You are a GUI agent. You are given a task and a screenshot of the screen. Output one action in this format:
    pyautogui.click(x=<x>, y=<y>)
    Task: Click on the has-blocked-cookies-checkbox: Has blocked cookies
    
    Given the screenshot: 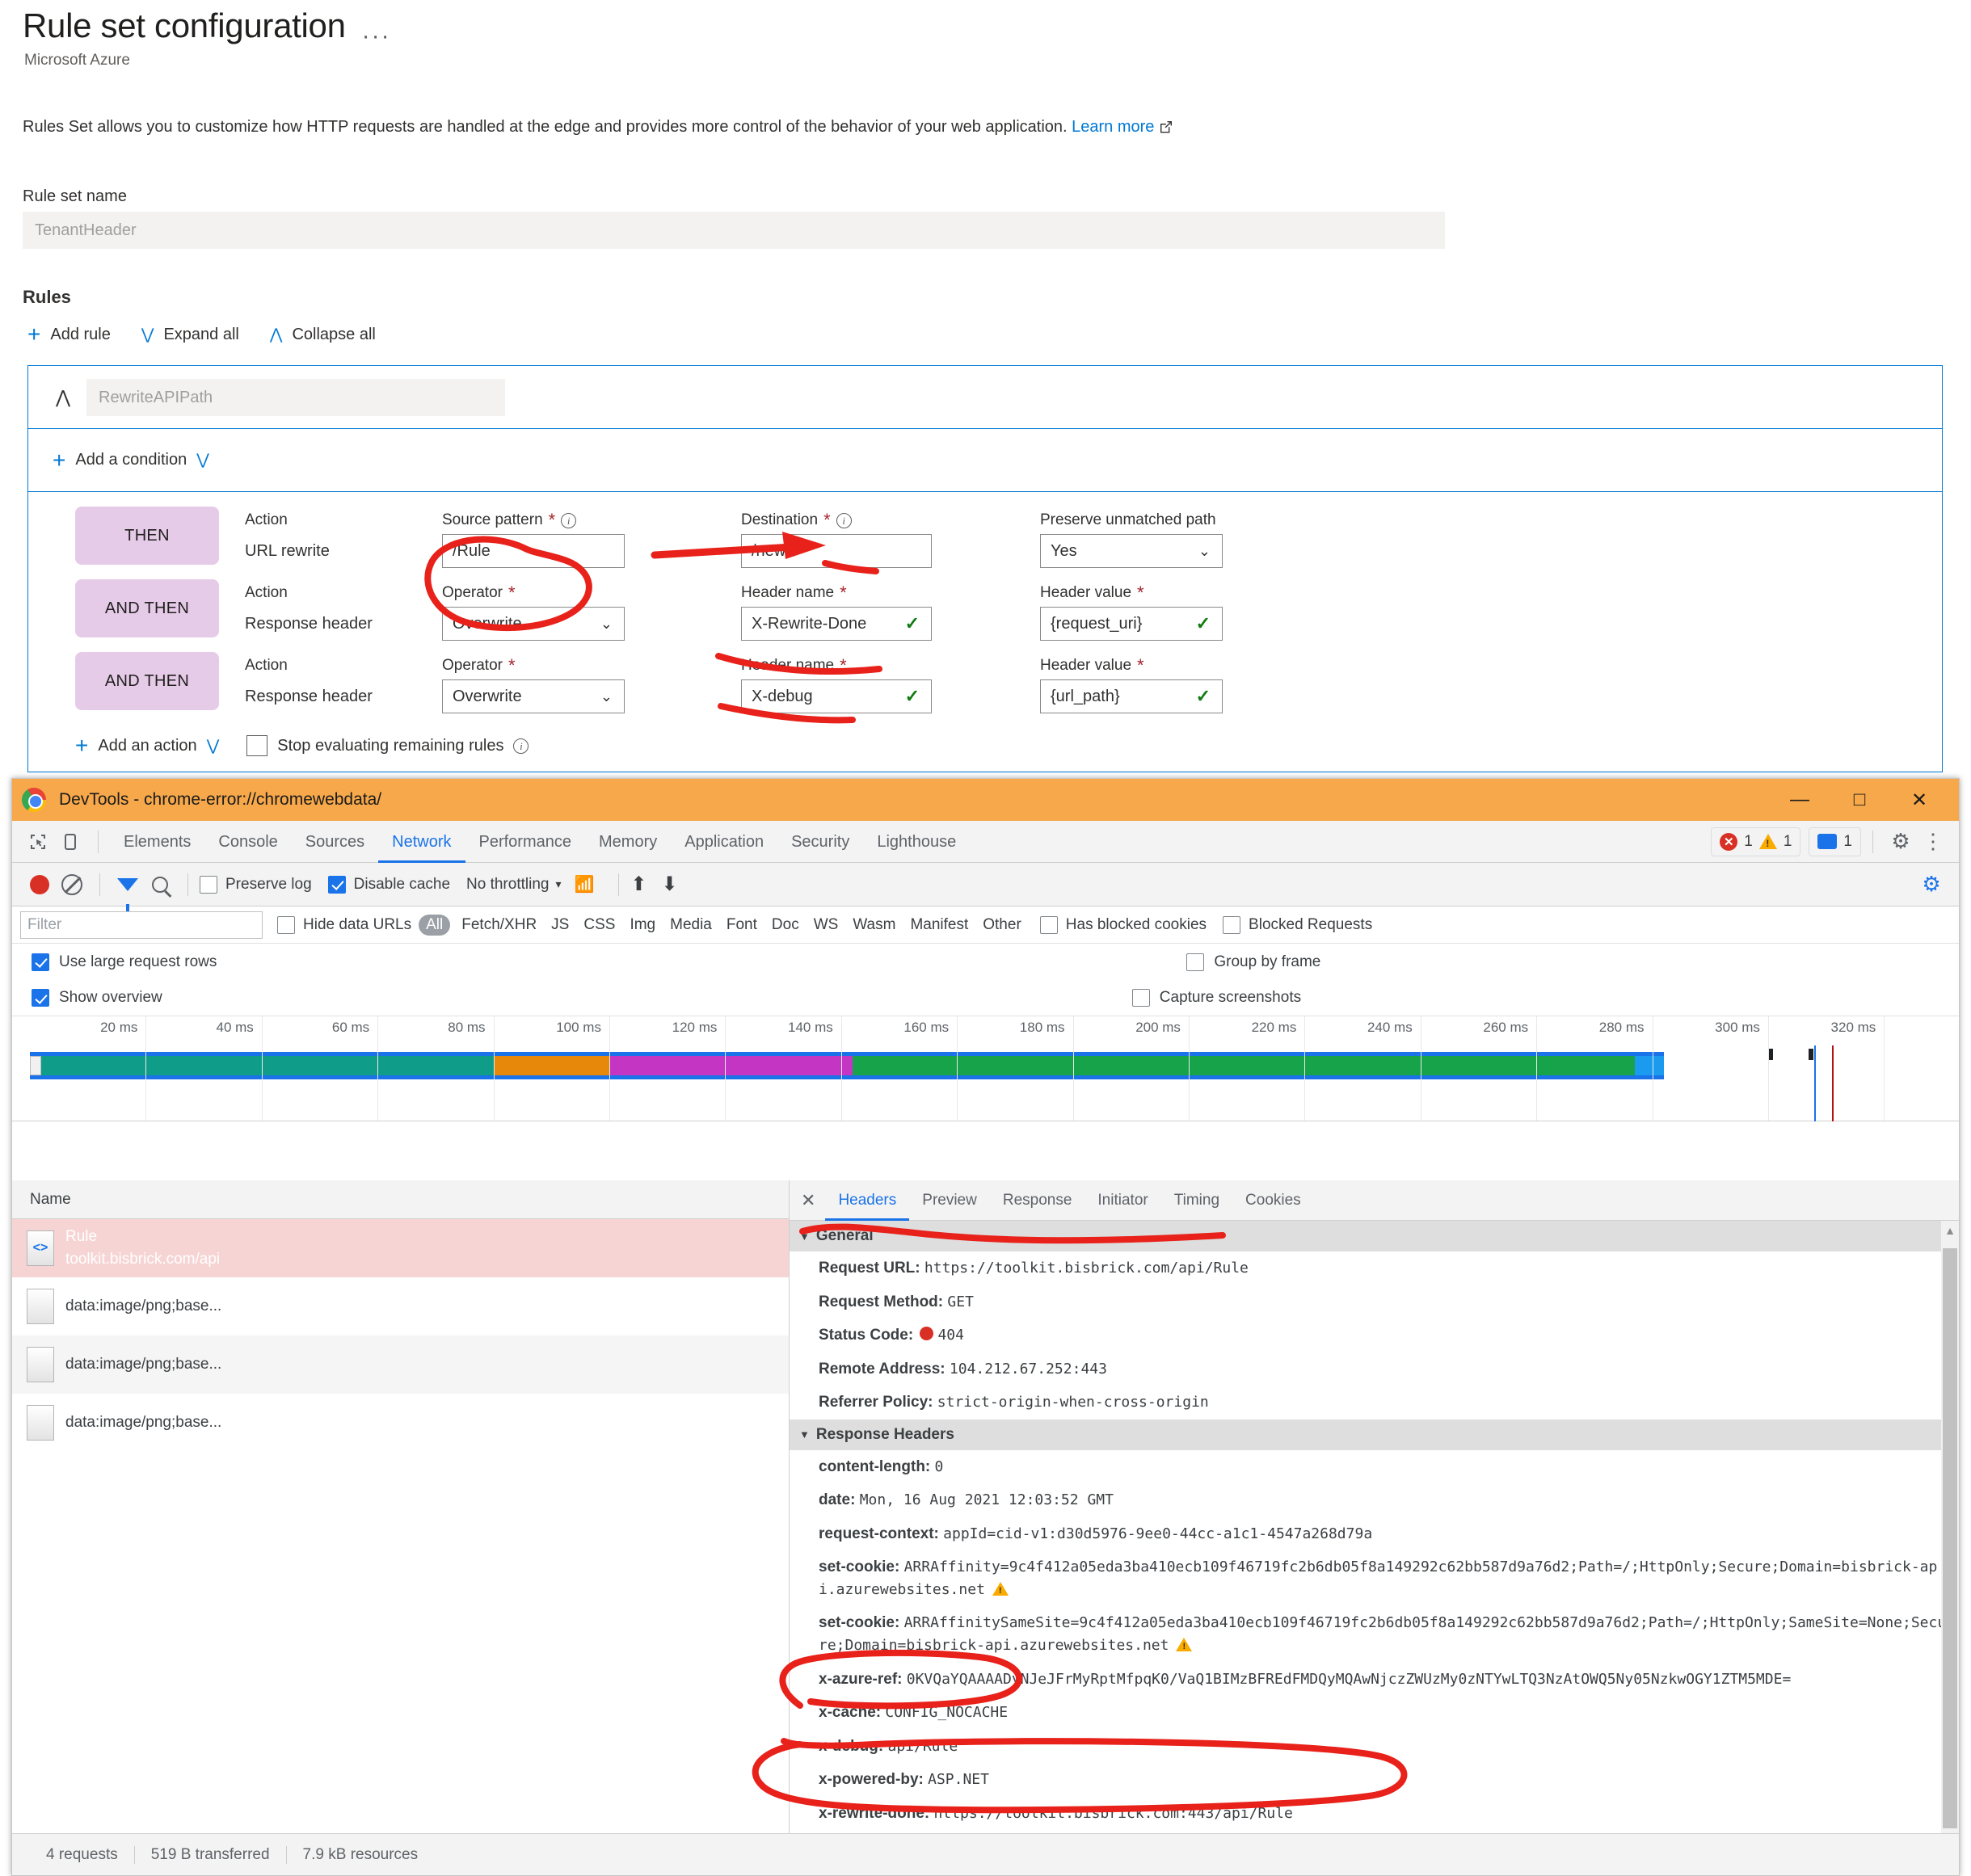 What is the action you would take?
    pyautogui.click(x=1123, y=924)
    